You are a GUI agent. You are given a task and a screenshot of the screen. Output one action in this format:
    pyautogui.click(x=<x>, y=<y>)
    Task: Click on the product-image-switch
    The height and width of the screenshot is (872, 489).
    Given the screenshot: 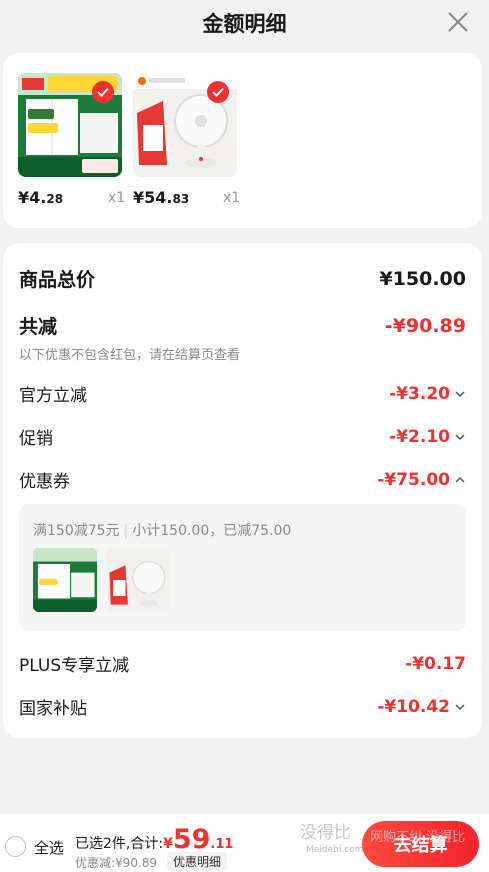 What is the action you would take?
    pyautogui.click(x=70, y=125)
    